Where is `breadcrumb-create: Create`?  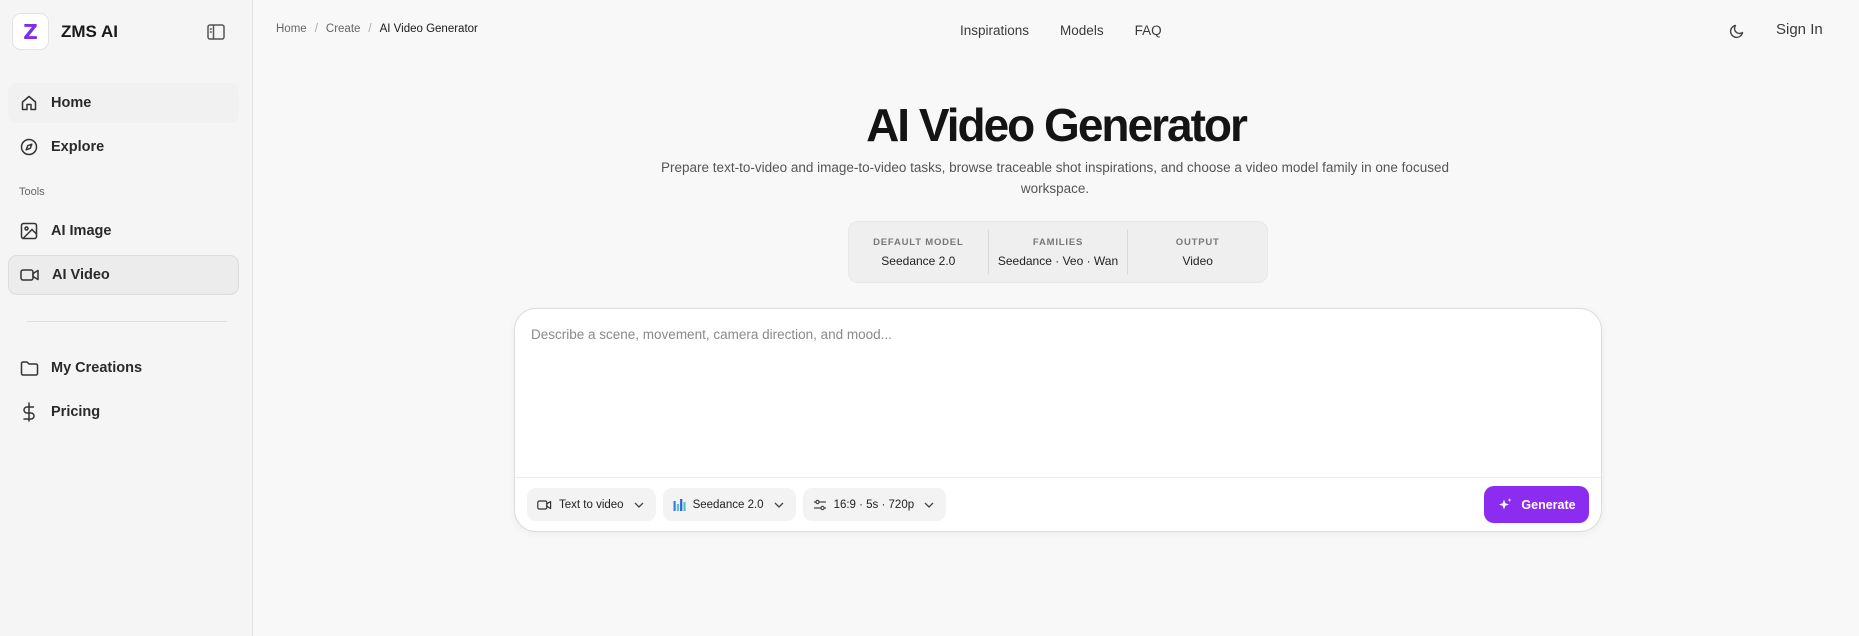
breadcrumb-create: Create is located at coordinates (343, 29).